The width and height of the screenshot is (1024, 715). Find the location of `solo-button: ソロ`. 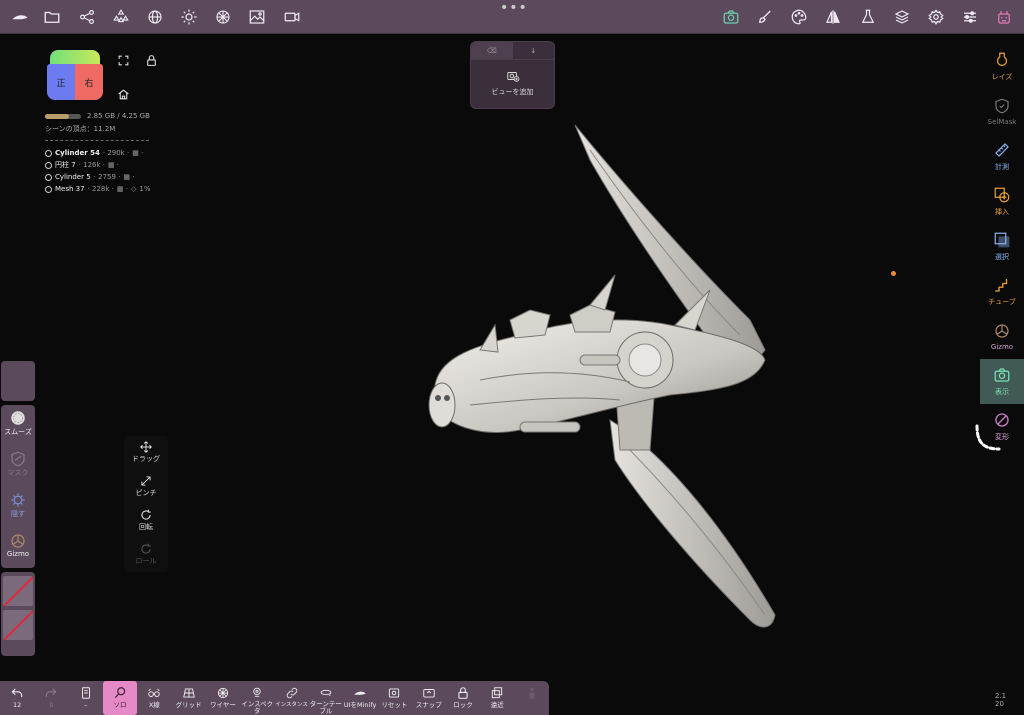

solo-button: ソロ is located at coordinates (120, 698).